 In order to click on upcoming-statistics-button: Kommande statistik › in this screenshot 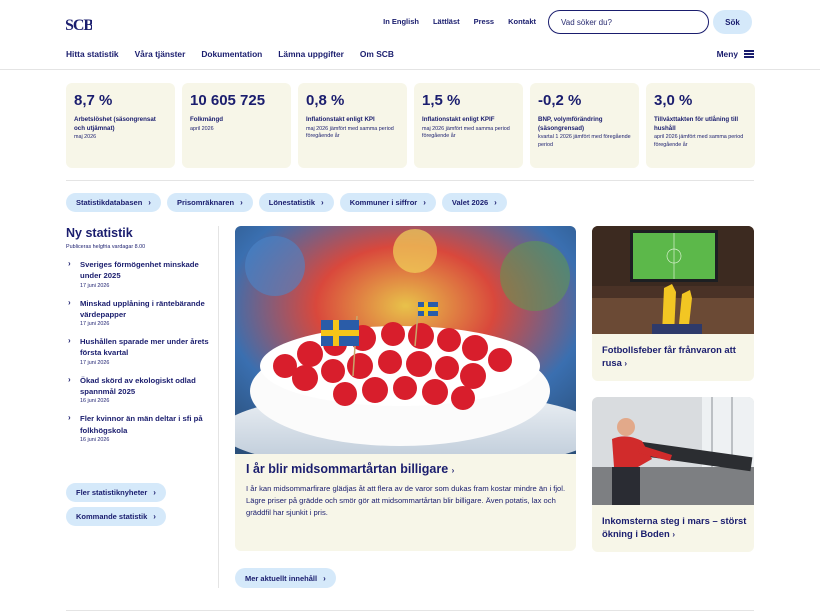, I will do `click(116, 516)`.